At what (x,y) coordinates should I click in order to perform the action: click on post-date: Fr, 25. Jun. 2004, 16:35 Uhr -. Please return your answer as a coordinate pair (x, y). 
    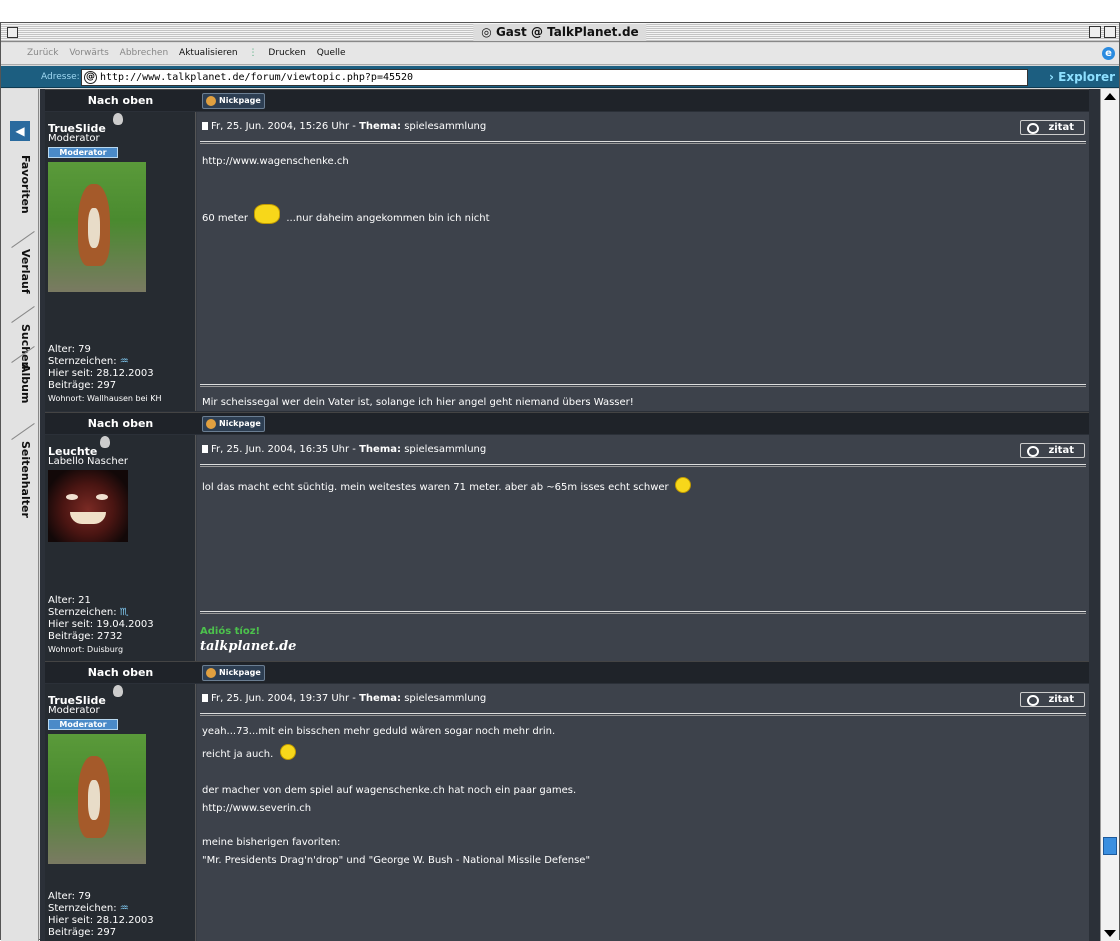
    Looking at the image, I should click on (283, 449).